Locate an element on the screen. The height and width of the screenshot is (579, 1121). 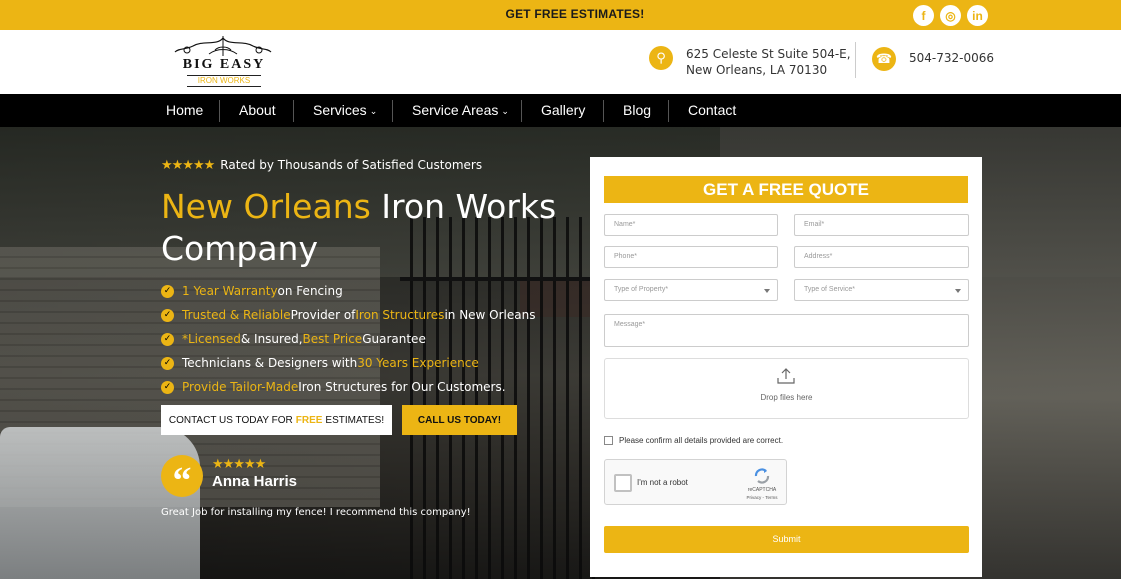
logo-title: BIG EASY is located at coordinates (224, 64).